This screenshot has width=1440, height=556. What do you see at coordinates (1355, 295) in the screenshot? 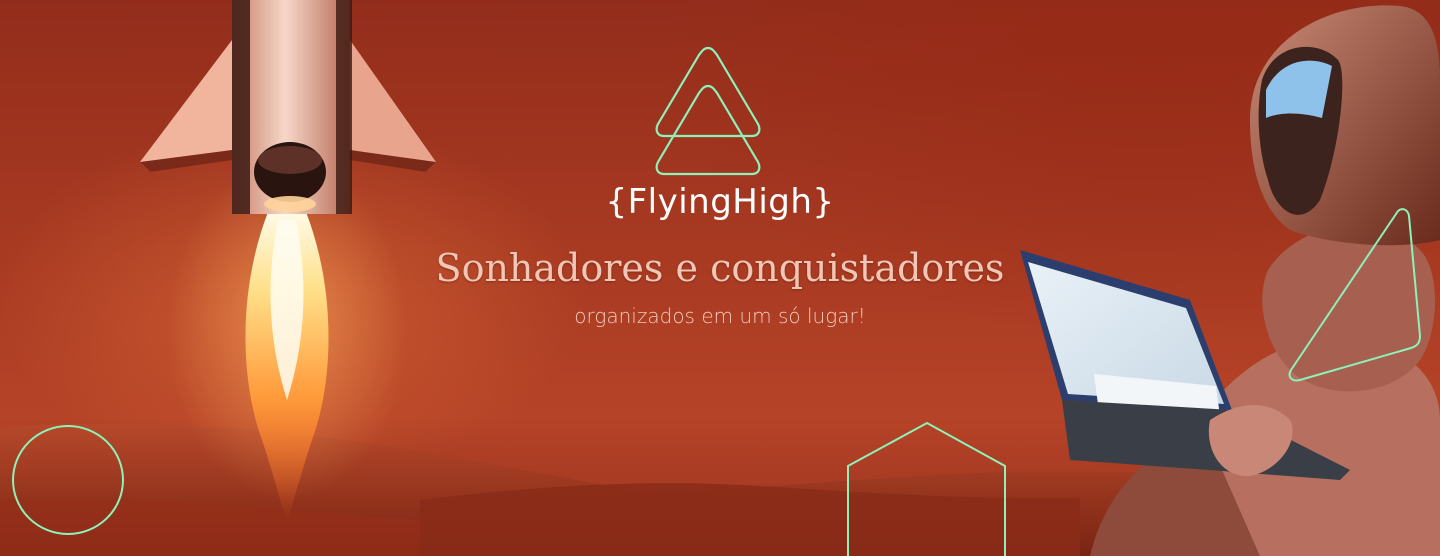
I see `triangle-outline-icon` at bounding box center [1355, 295].